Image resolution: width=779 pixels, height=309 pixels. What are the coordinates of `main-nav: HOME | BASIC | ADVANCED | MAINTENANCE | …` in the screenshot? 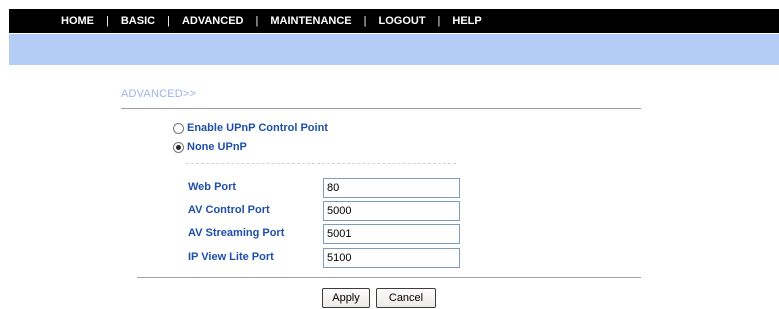 It's located at (271, 21).